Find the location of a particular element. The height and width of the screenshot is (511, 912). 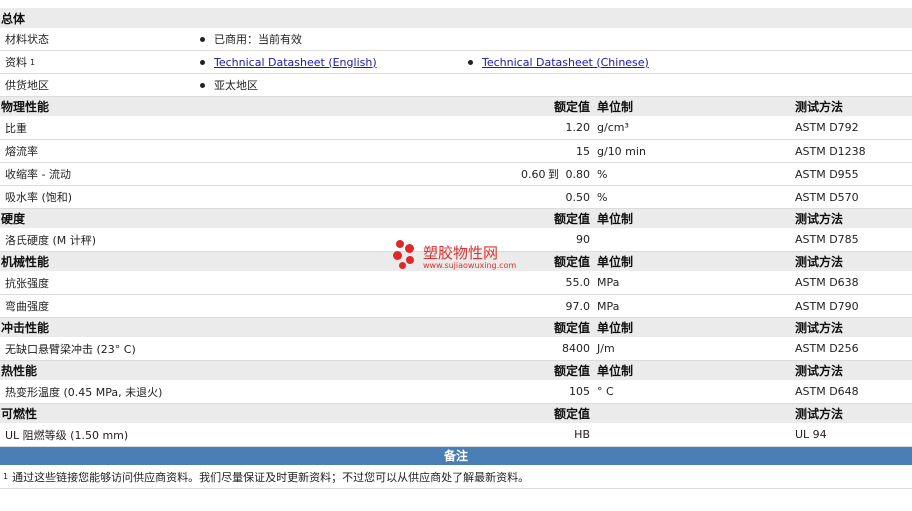

impact-header: 冲击性能 额定值 单位制 测试方法 is located at coordinates (456, 327).